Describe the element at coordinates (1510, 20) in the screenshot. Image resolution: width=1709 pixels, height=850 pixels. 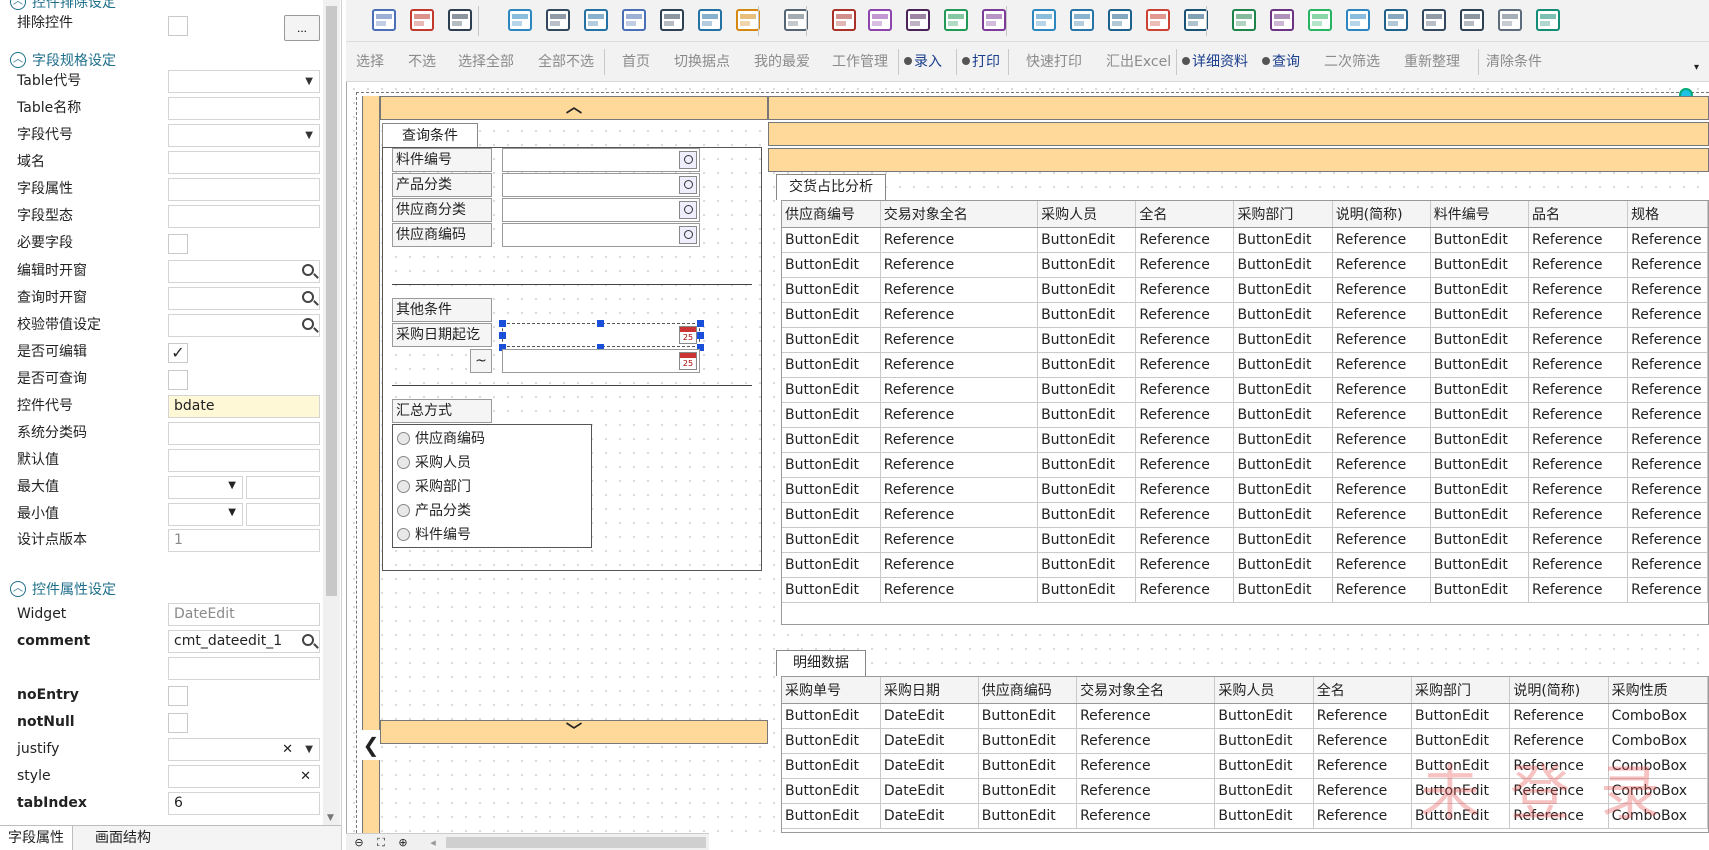
I see `clock-icon` at that location.